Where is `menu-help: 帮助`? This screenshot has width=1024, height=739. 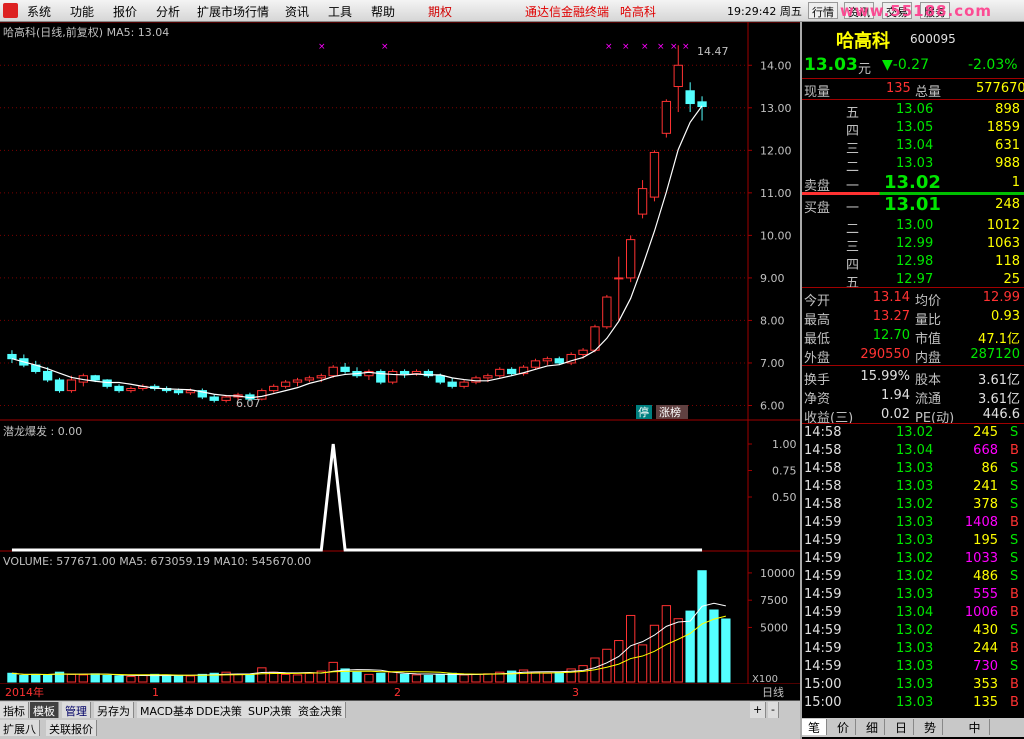
menu-help: 帮助 is located at coordinates (383, 11).